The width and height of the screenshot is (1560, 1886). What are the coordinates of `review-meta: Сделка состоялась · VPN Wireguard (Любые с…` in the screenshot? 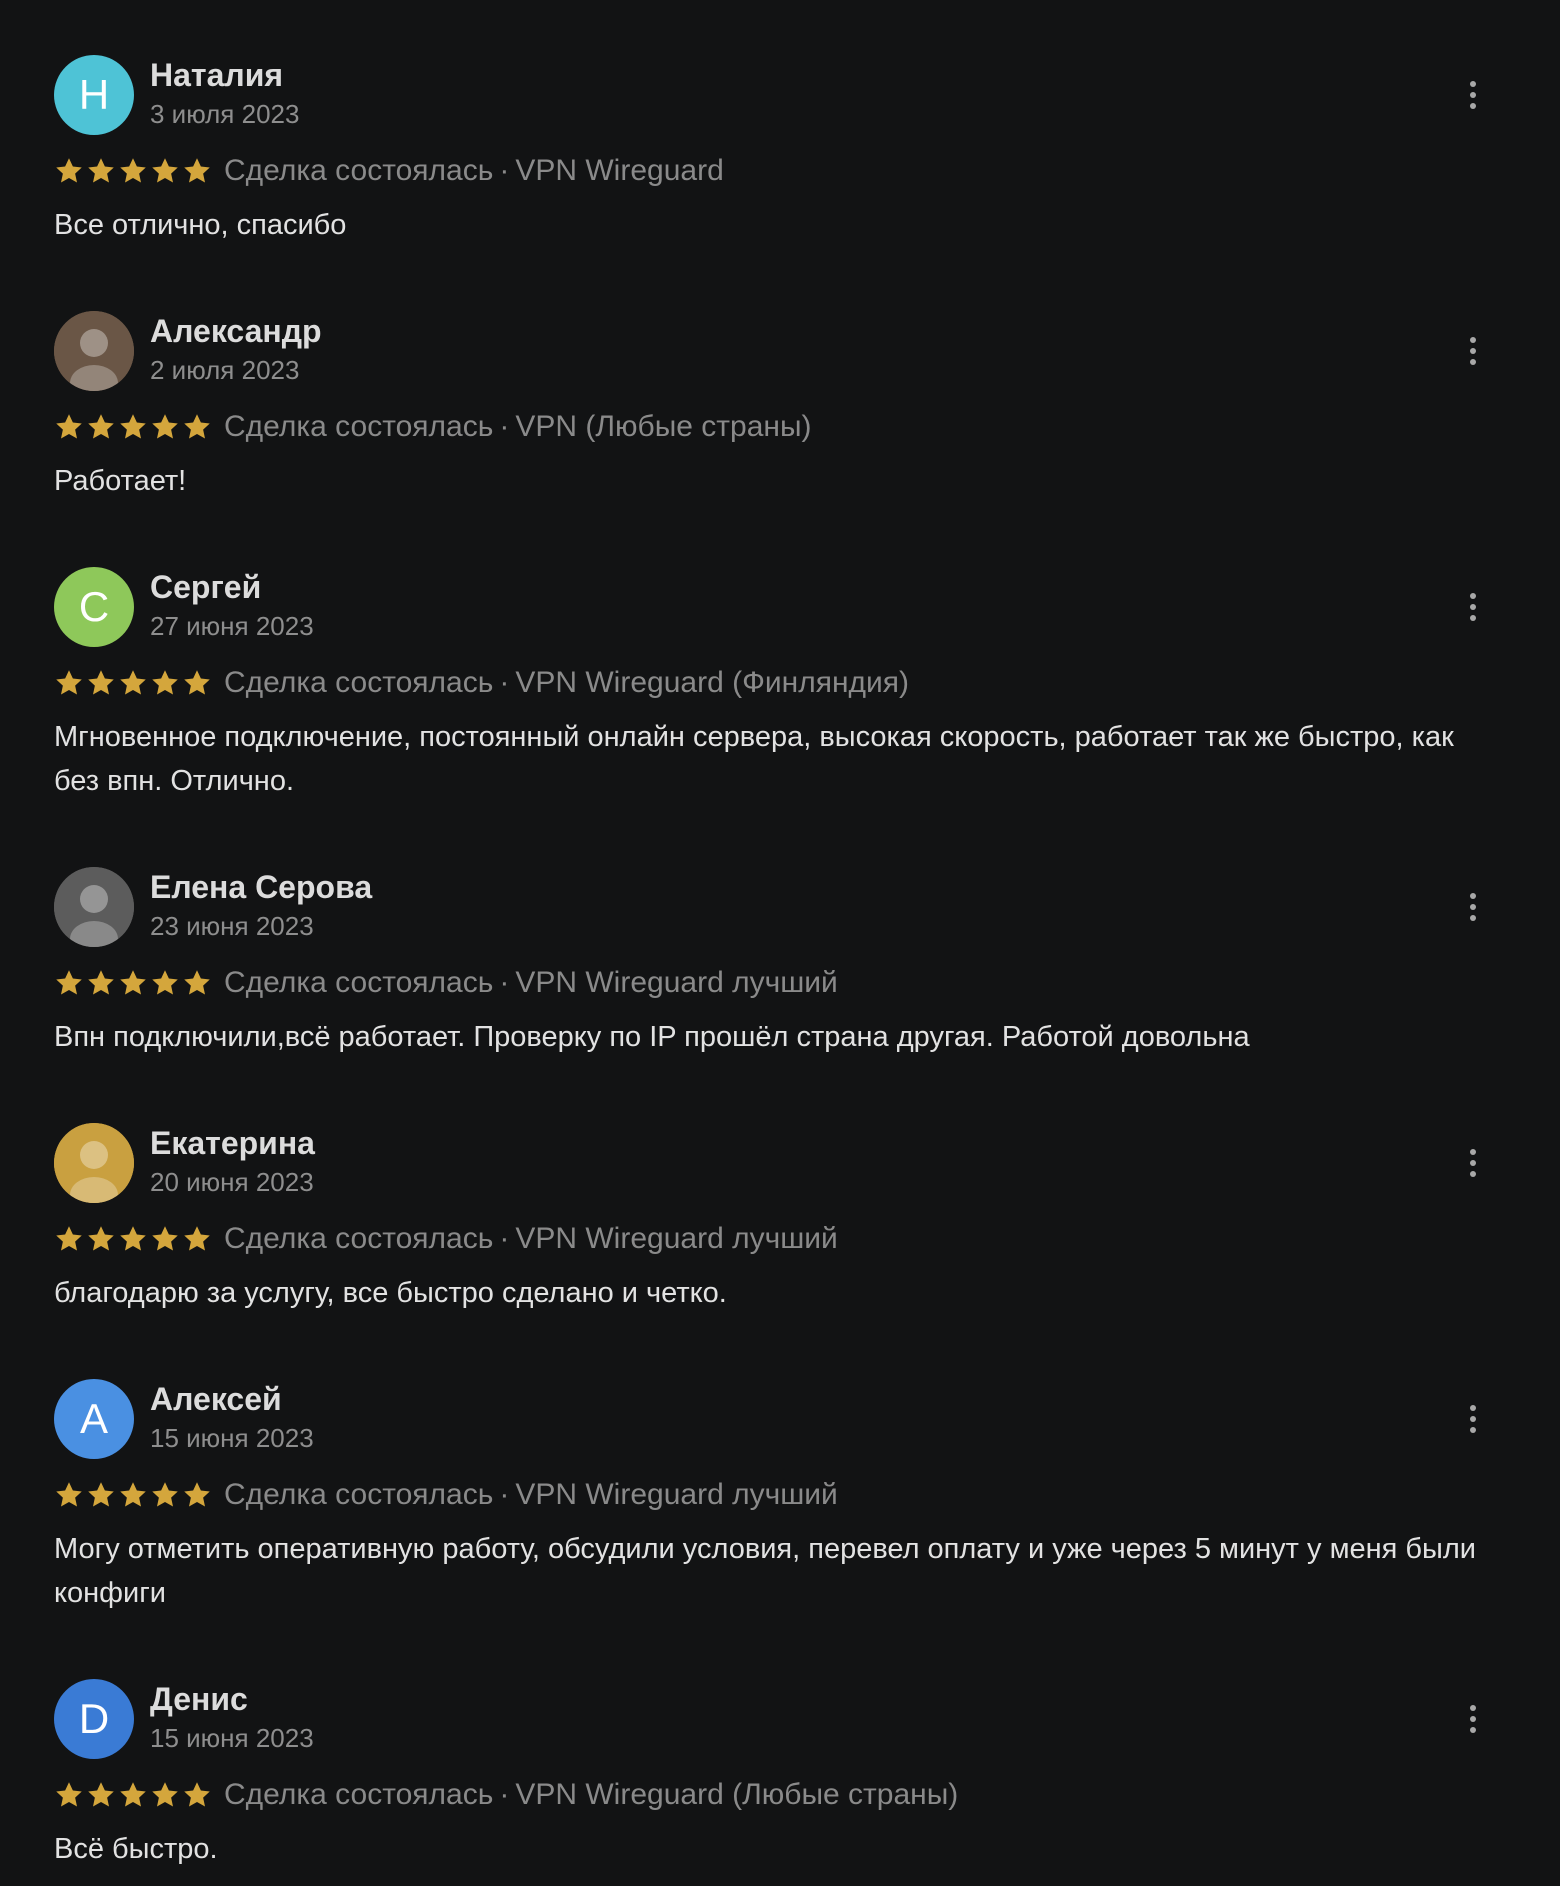 It's located at (506, 1795).